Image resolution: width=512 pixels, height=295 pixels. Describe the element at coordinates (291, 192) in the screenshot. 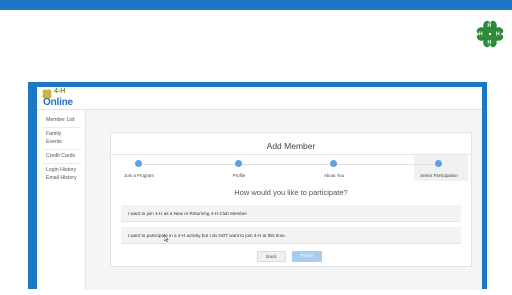

I see `participation-question: How would you like to participate?` at that location.